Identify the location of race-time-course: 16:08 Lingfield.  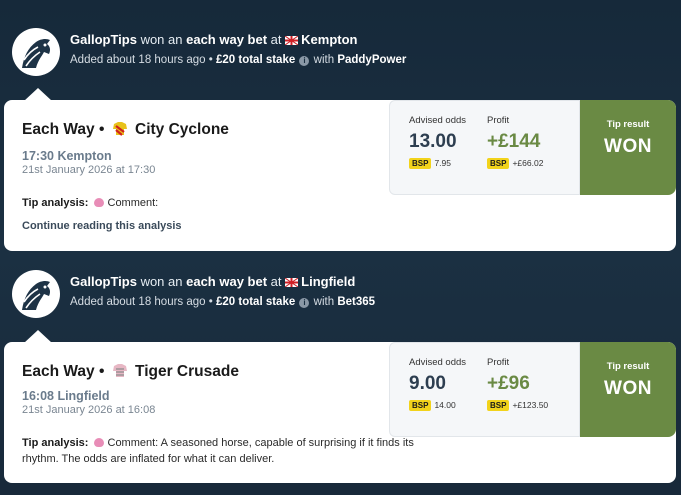
(66, 396).